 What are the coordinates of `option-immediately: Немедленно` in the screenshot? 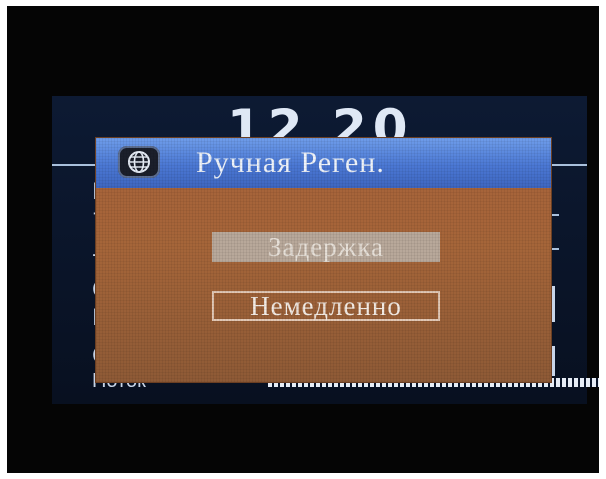 It's located at (326, 306).